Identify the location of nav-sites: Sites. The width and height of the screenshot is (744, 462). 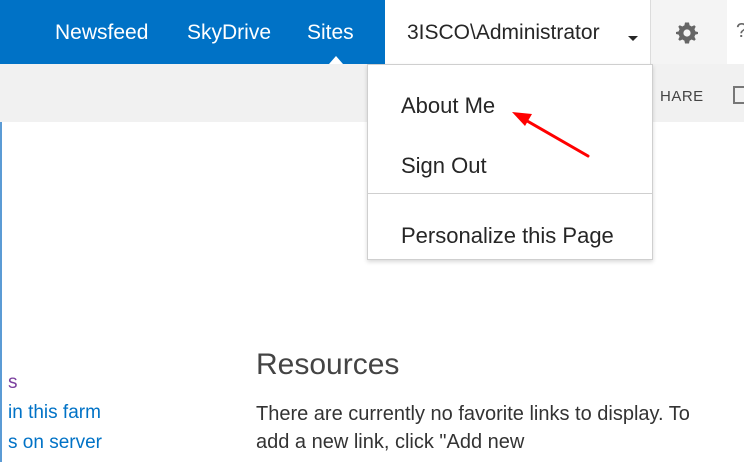
(330, 33).